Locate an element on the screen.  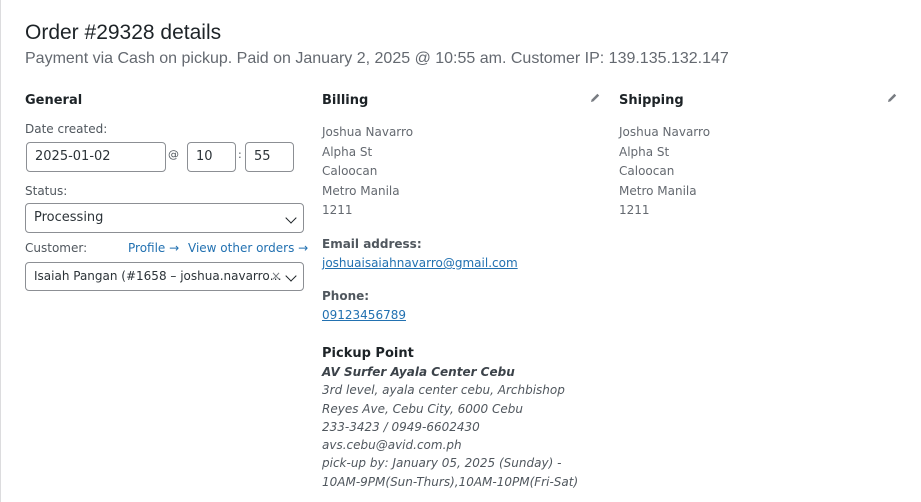
email-label: Email address: is located at coordinates (372, 244).